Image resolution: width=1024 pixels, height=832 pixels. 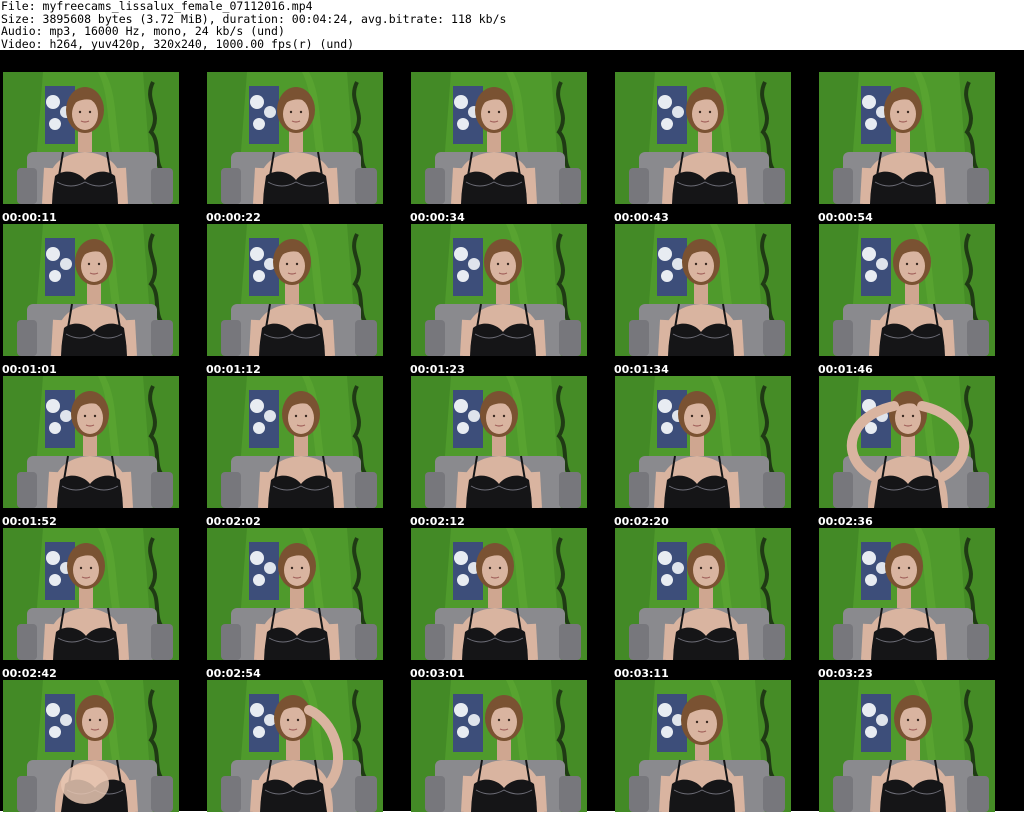 I want to click on frame-timestamp: 00:01:12, so click(x=233, y=369).